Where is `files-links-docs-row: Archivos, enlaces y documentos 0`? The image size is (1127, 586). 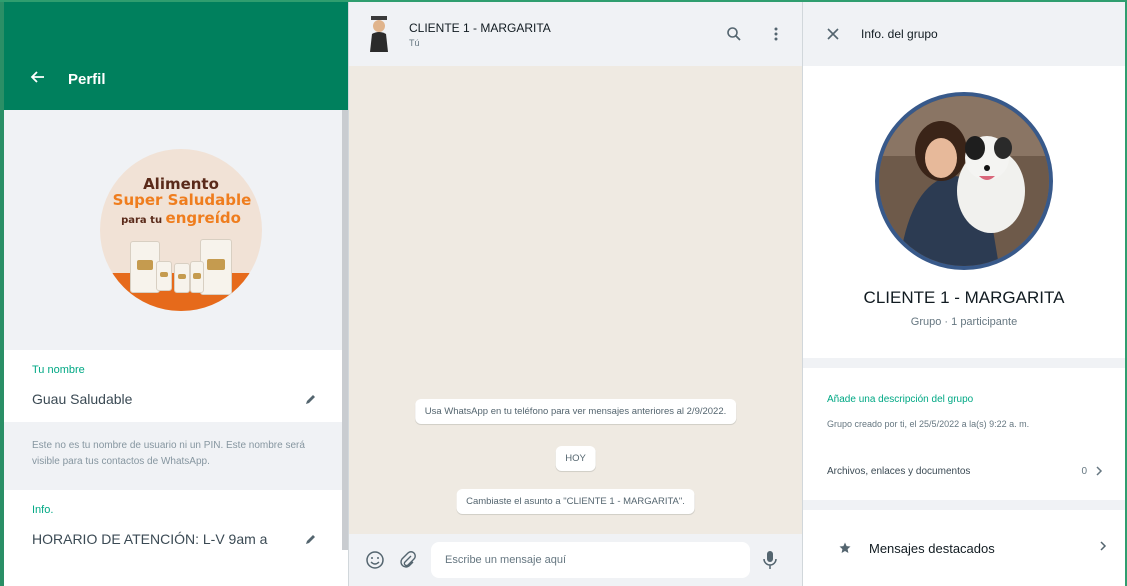 files-links-docs-row: Archivos, enlaces y documentos 0 is located at coordinates (966, 471).